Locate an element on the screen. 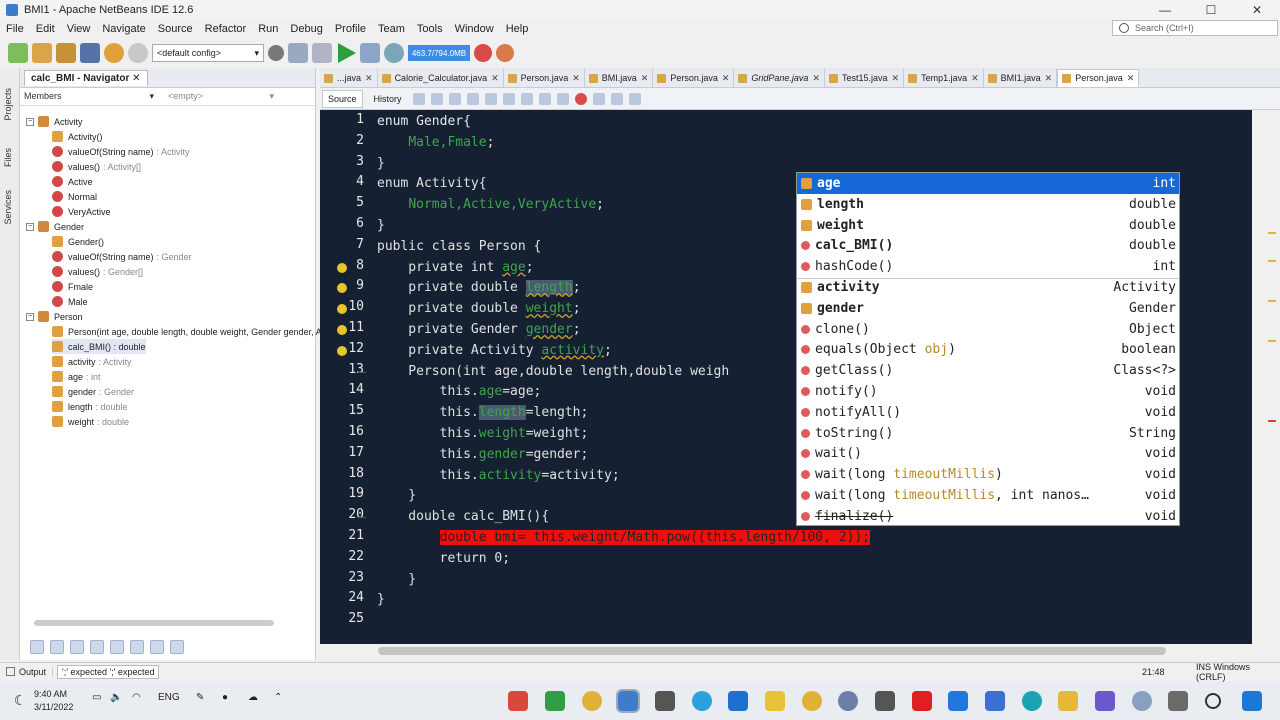  reset-icon is located at coordinates (505, 53).